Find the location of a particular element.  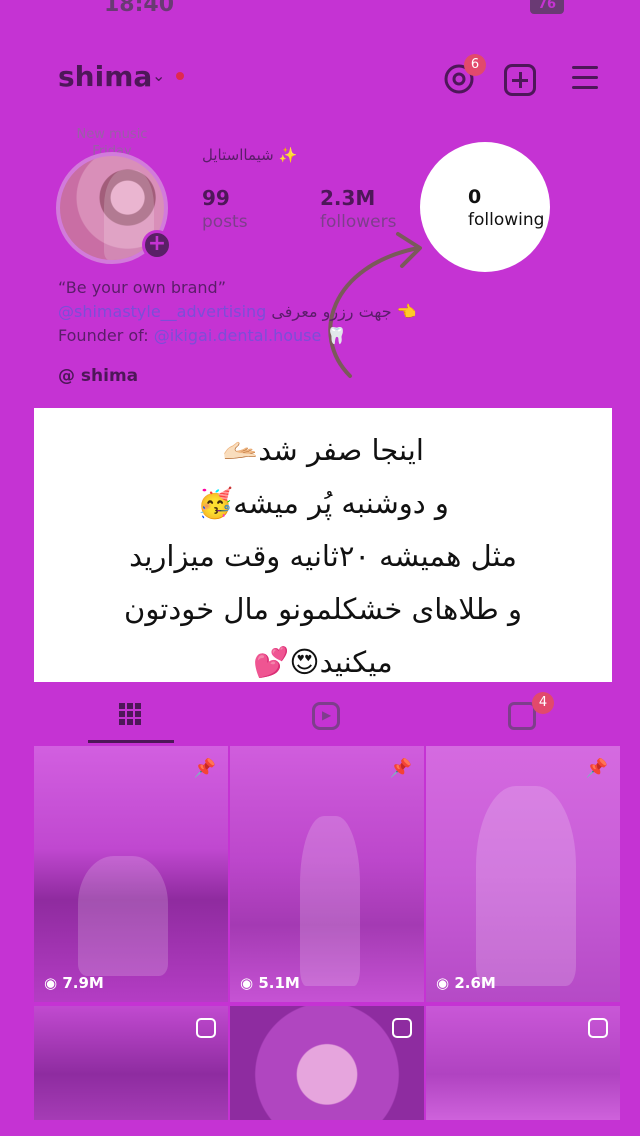

add-story-icon: + is located at coordinates (157, 245).